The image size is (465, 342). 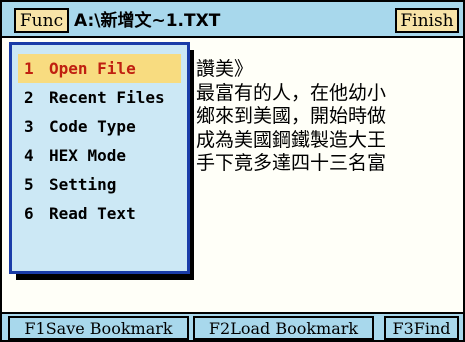 I want to click on menu-item-label: Code Type, so click(x=92, y=126).